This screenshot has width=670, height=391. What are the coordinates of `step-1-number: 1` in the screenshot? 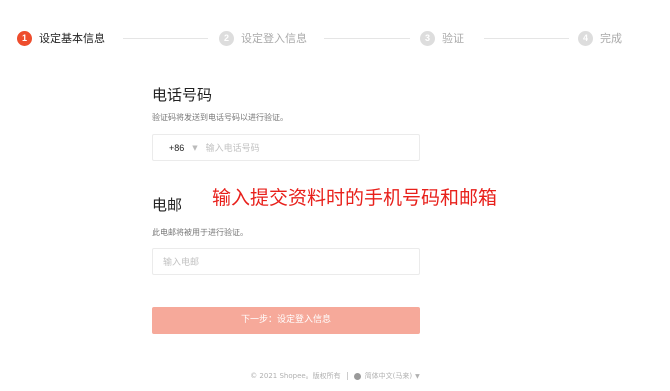 It's located at (24, 38).